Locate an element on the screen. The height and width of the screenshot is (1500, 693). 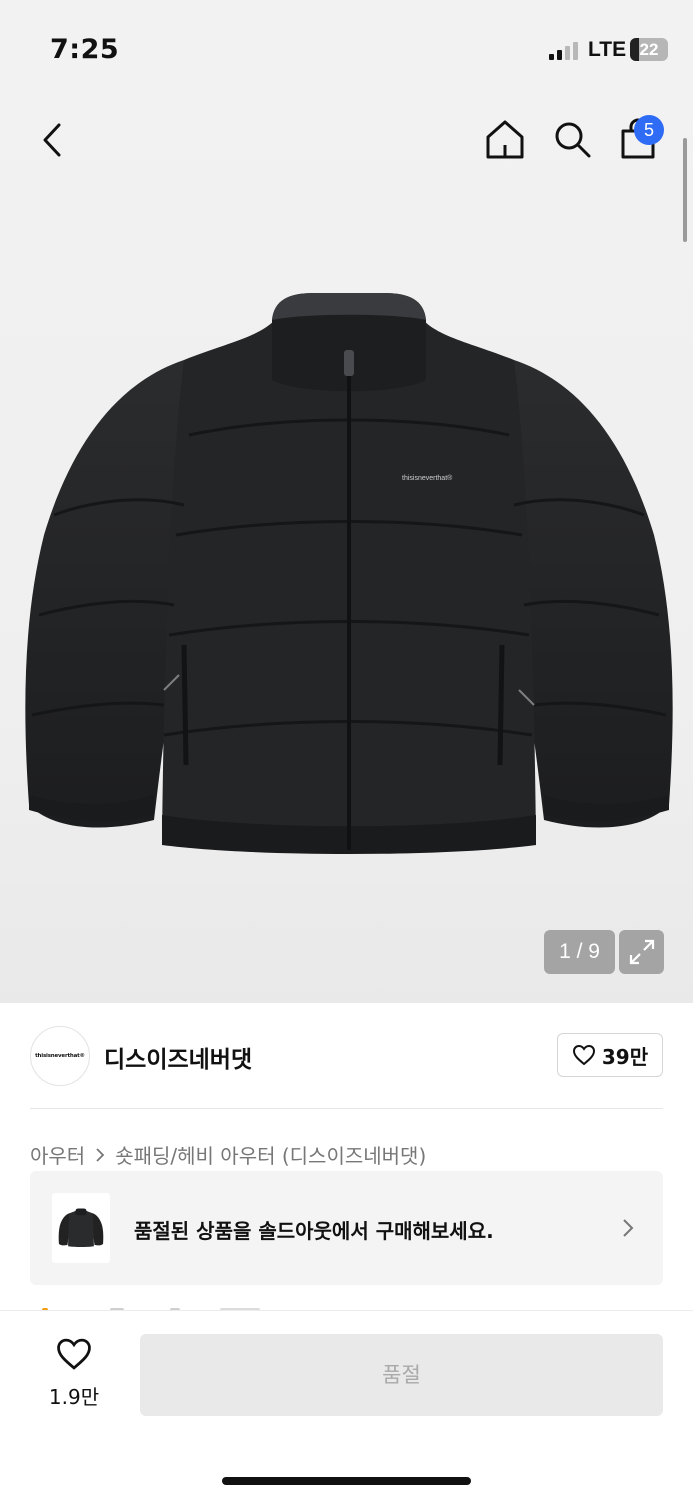
home-icon is located at coordinates (505, 139).